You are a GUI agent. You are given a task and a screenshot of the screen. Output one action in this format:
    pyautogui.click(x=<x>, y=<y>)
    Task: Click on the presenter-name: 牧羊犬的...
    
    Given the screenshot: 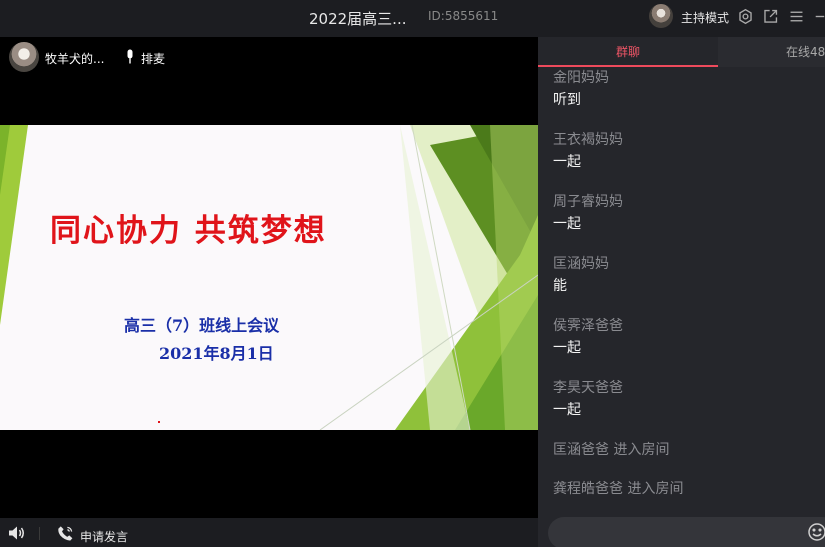 What is the action you would take?
    pyautogui.click(x=75, y=59)
    